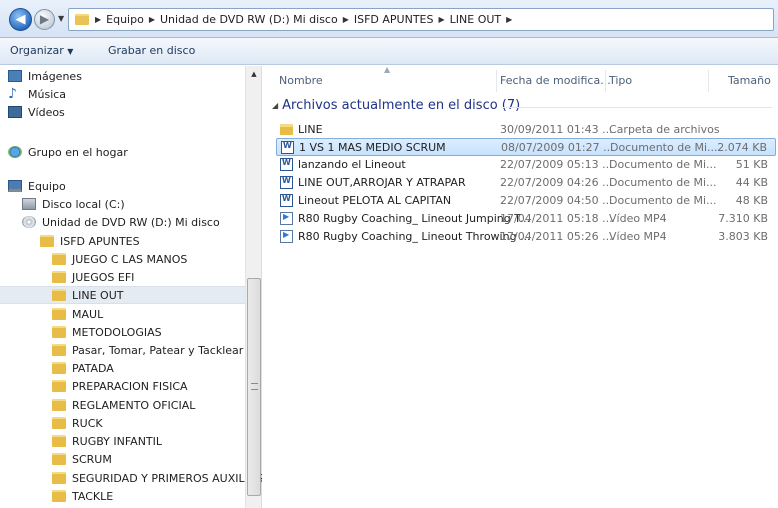 This screenshot has width=778, height=508. I want to click on file-name: Lineout PELOTA AL CAPITAN, so click(375, 200).